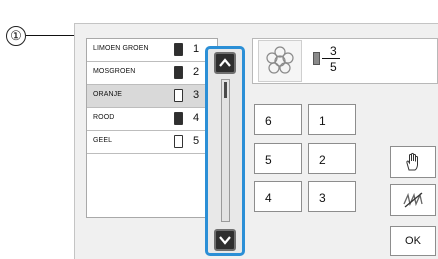 The width and height of the screenshot is (438, 259). I want to click on order-button: 1, so click(332, 119).